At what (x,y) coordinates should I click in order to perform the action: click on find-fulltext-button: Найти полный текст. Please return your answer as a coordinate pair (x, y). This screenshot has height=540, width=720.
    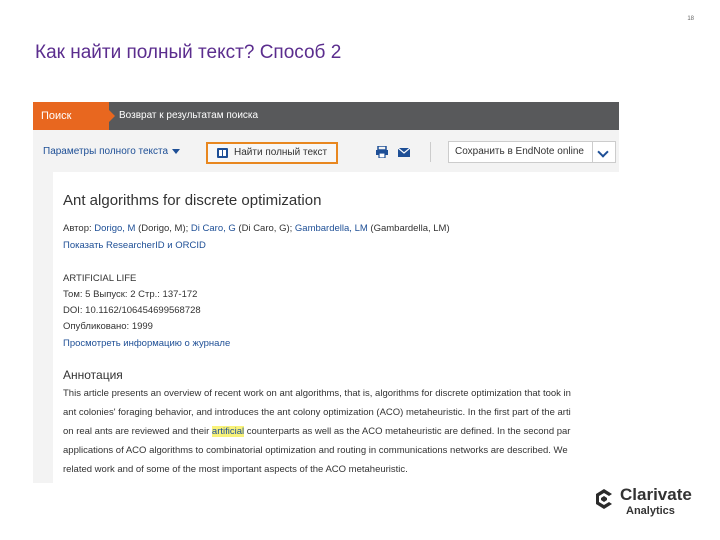
    Looking at the image, I should click on (272, 153).